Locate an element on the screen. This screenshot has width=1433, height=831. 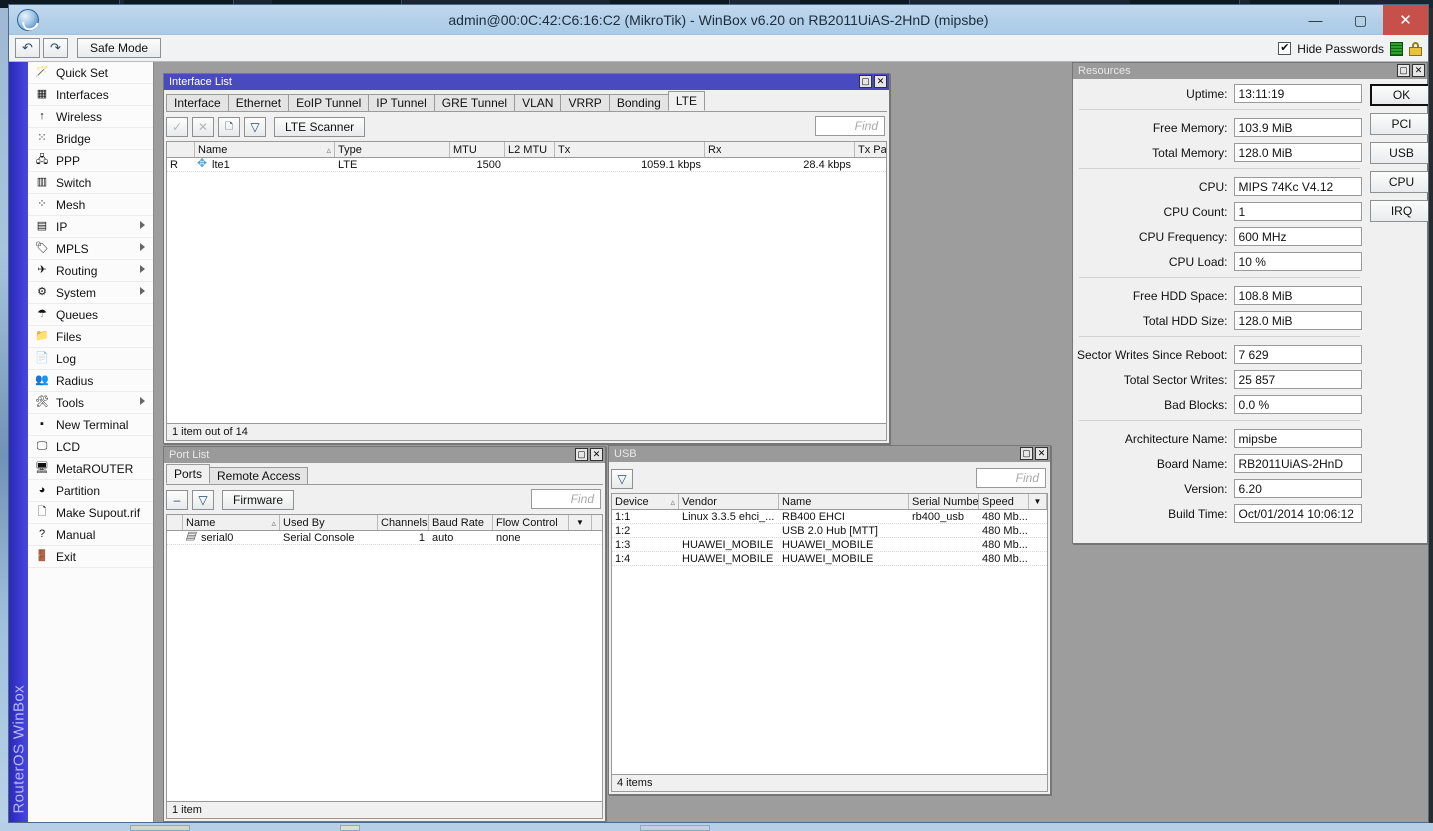
ok-button: OK is located at coordinates (1398, 95).